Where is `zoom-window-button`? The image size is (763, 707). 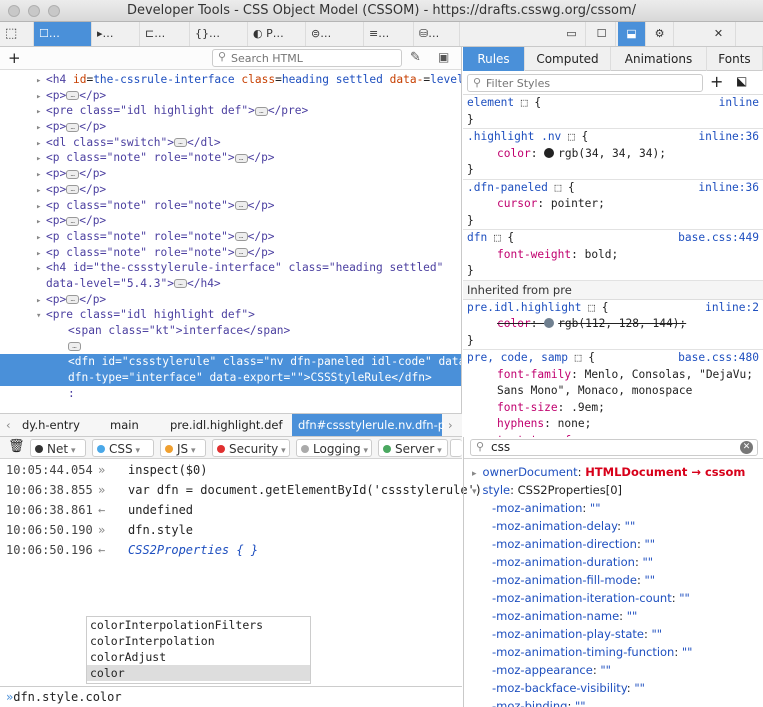 zoom-window-button is located at coordinates (54, 11).